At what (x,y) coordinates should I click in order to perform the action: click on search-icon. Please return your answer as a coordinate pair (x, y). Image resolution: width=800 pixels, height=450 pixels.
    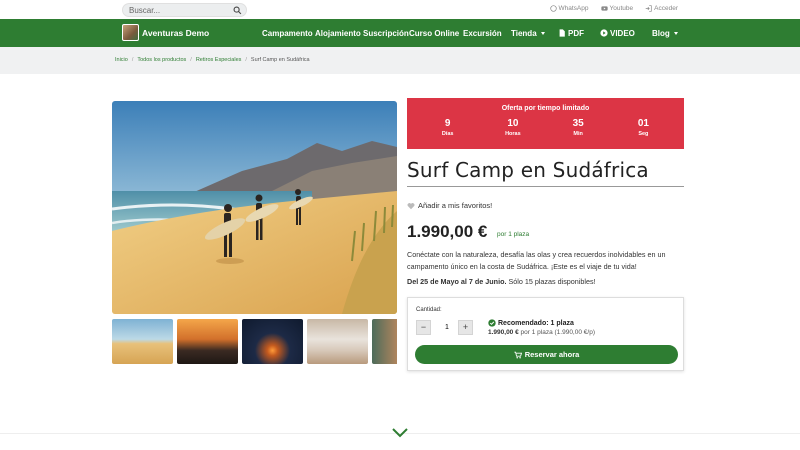
    Looking at the image, I should click on (237, 10).